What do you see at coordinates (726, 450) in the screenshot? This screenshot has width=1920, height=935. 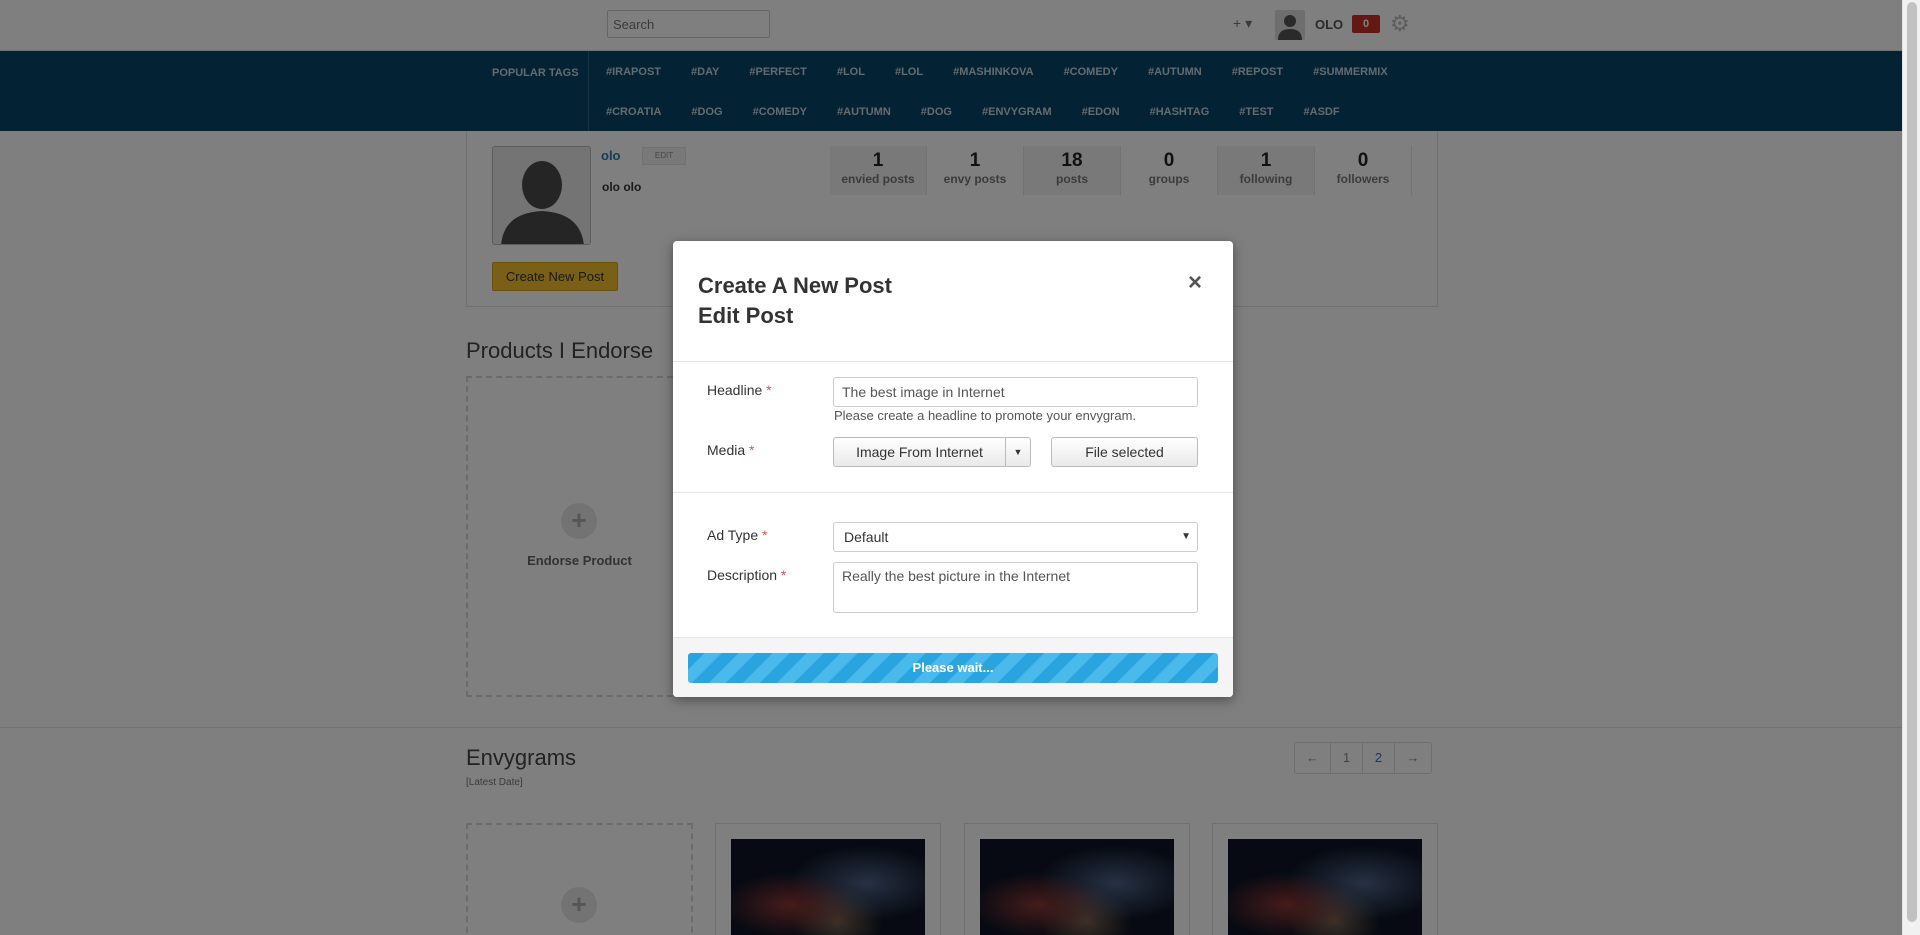 I see `media-label-text: Media` at bounding box center [726, 450].